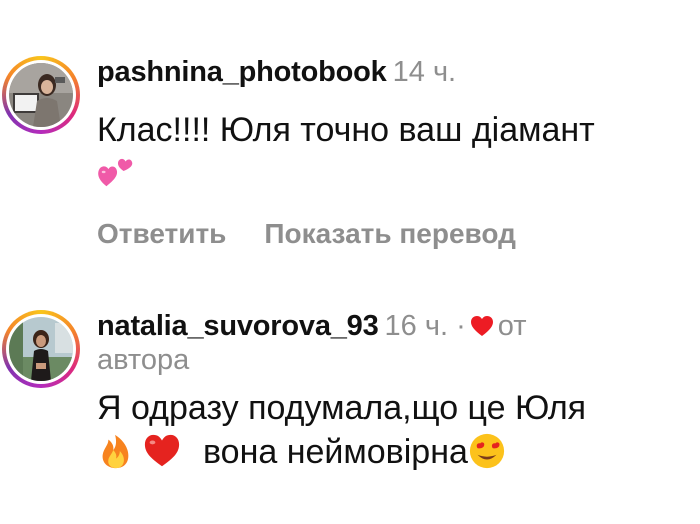 The width and height of the screenshot is (700, 524). Describe the element at coordinates (424, 72) in the screenshot. I see `timestamp: 14 ч.` at that location.